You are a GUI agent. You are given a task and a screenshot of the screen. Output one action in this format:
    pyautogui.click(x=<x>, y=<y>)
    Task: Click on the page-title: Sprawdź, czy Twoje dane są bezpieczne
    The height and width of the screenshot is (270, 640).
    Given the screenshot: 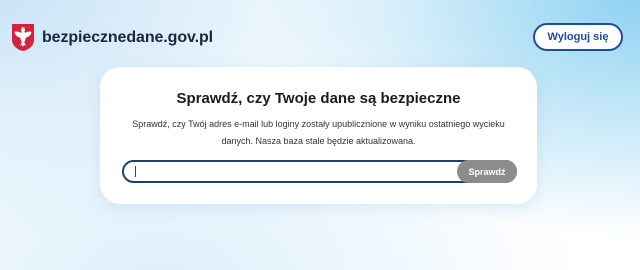 What is the action you would take?
    pyautogui.click(x=318, y=98)
    